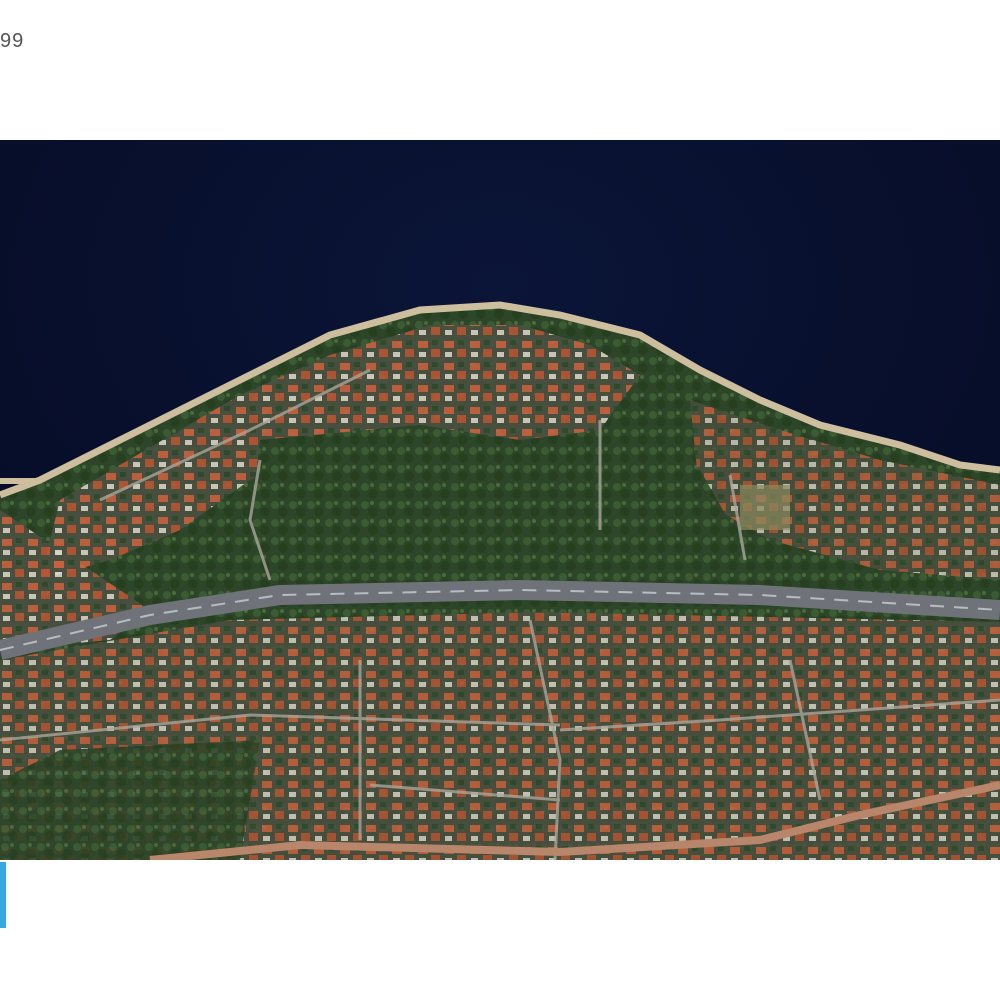 The width and height of the screenshot is (1000, 1000). I want to click on park-green-area, so click(405, 505).